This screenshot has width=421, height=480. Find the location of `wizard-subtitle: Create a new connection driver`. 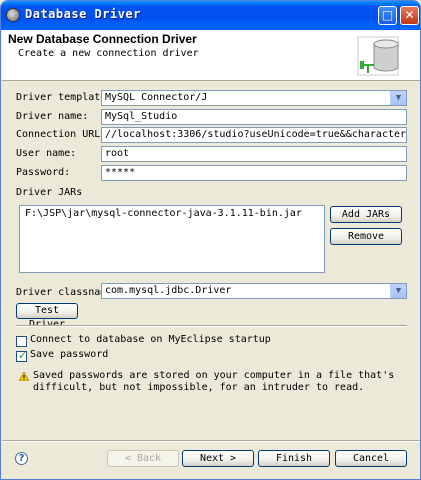

wizard-subtitle: Create a new connection driver is located at coordinates (108, 53).